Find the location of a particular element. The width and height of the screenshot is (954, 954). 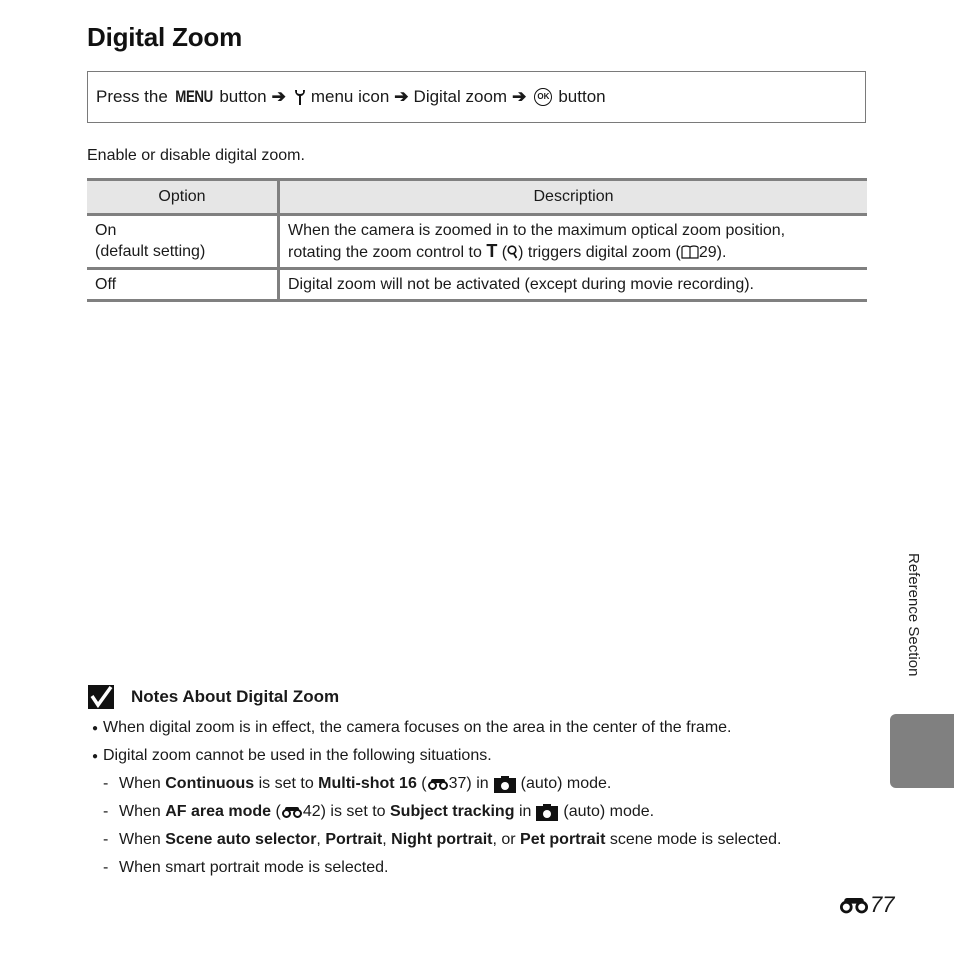

magnifier-zoom-icon is located at coordinates (512, 252).